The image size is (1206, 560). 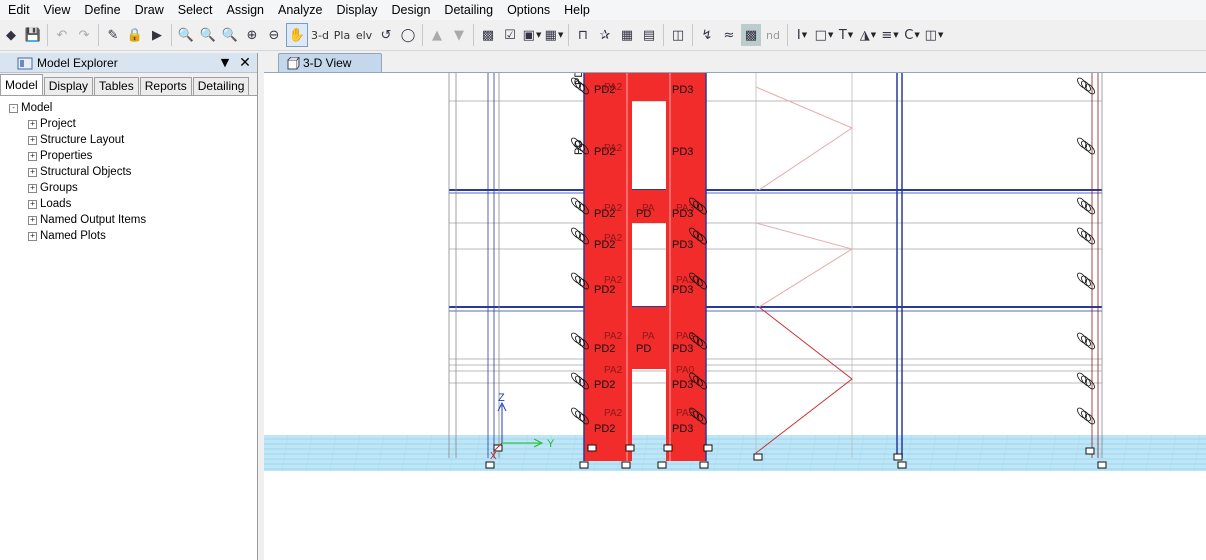 What do you see at coordinates (252, 35) in the screenshot?
I see `zoom-in-icon: ⊕` at bounding box center [252, 35].